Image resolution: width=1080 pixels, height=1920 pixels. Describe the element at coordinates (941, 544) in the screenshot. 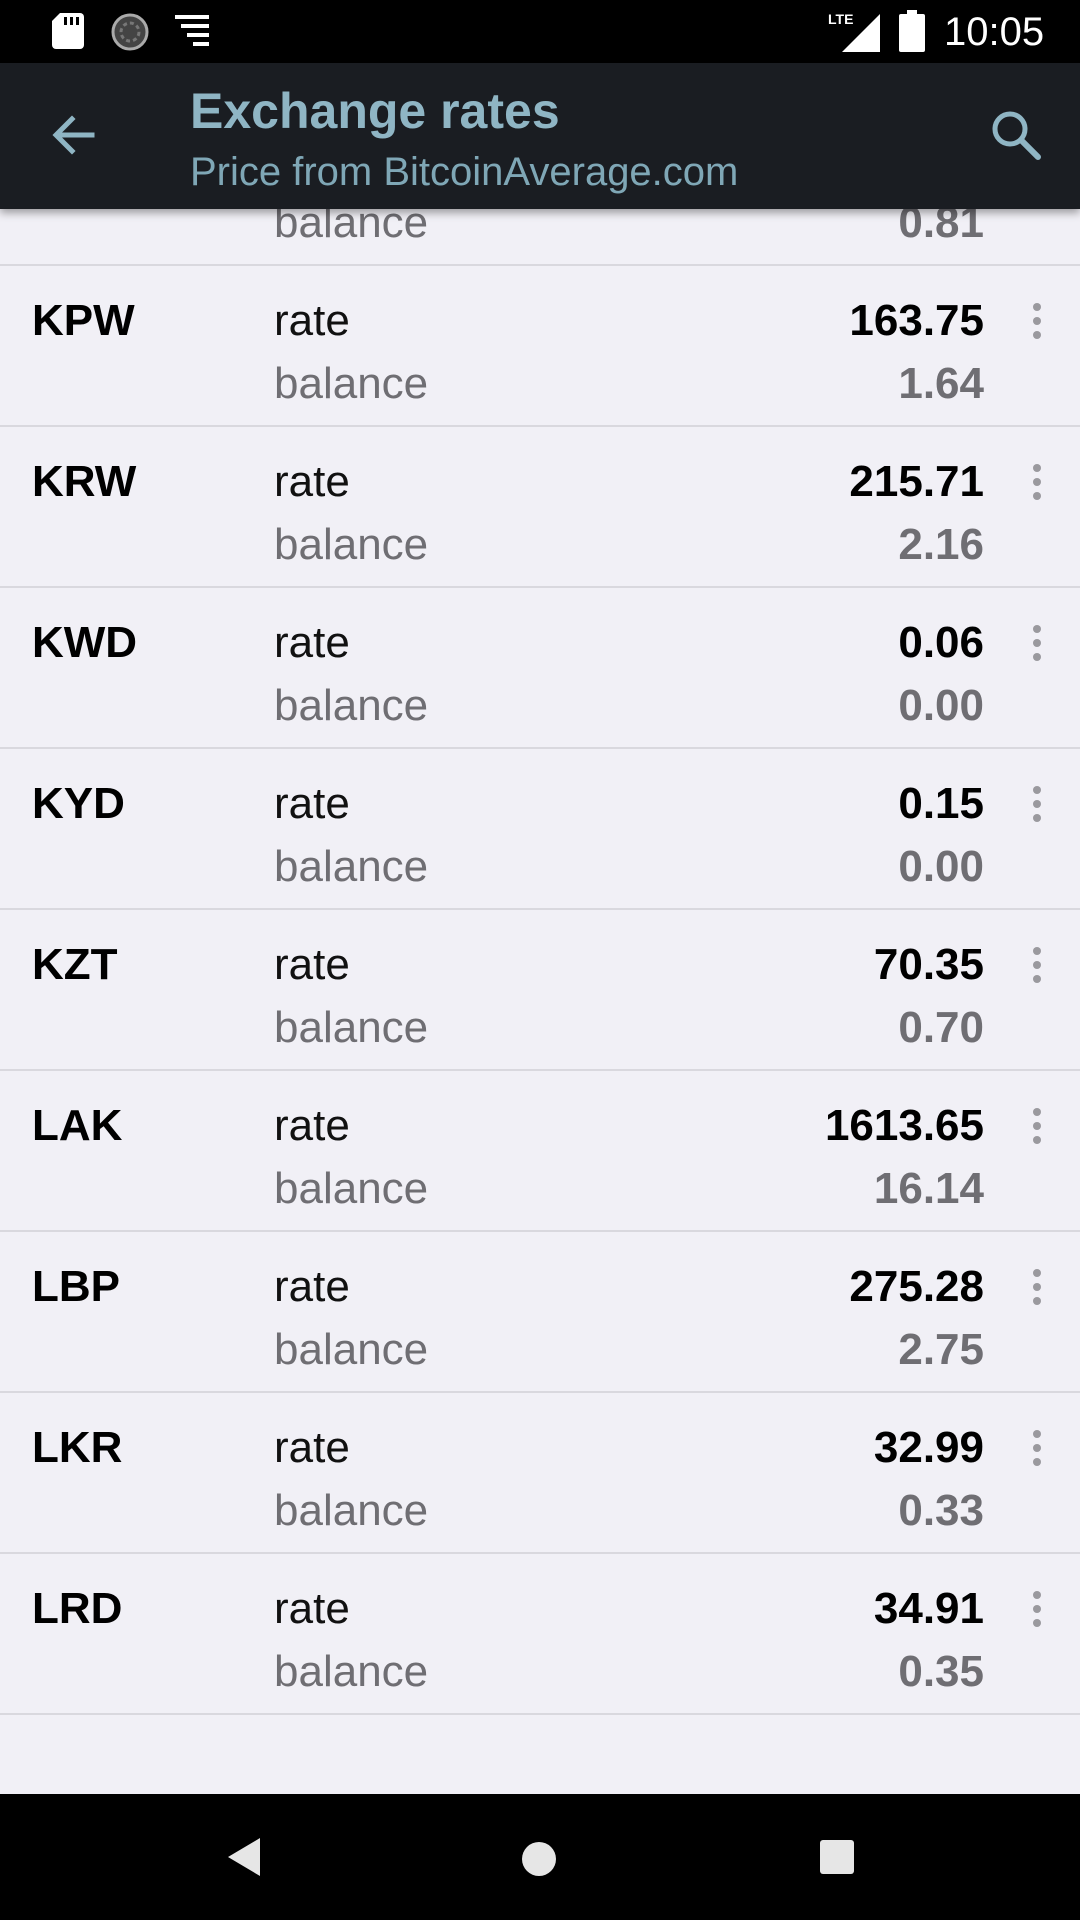

I see `balance-value: 2.16` at that location.